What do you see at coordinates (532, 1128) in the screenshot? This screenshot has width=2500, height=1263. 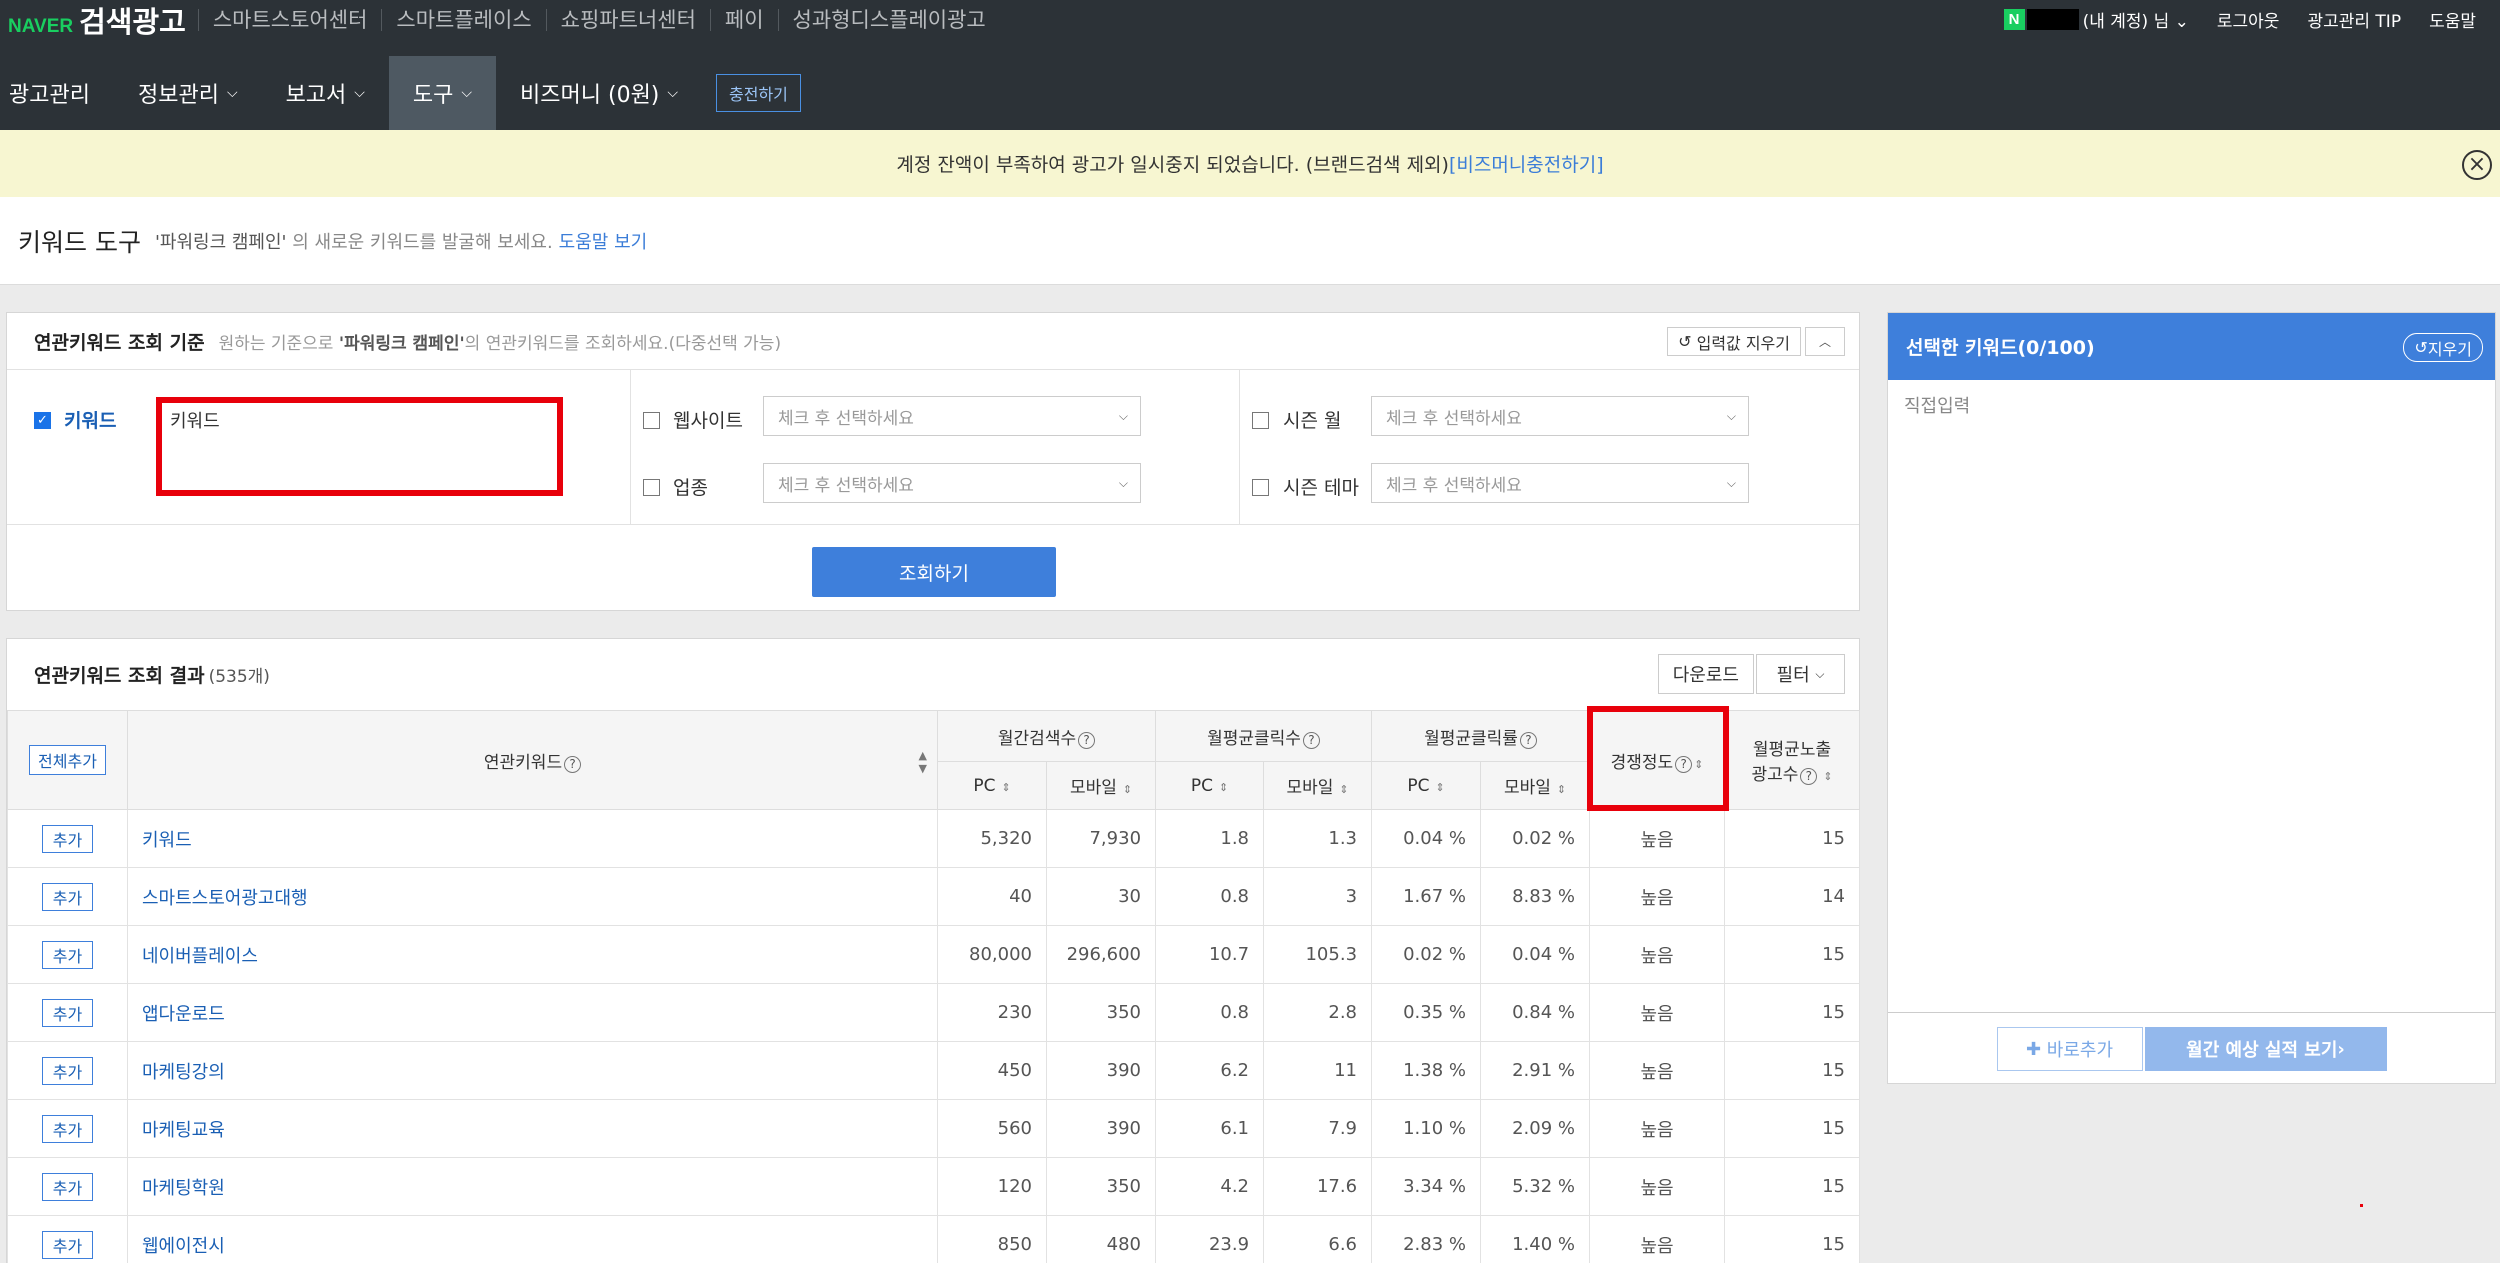 I see `keyword-link: 마케팅교육` at bounding box center [532, 1128].